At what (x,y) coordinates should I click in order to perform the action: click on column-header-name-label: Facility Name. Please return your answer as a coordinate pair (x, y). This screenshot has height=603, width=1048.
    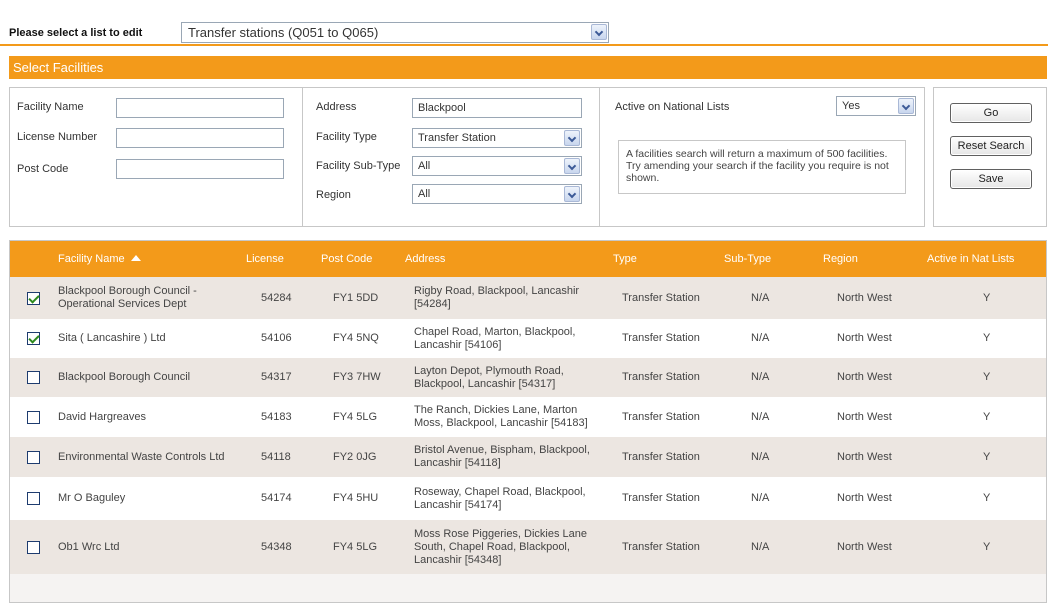
    Looking at the image, I should click on (91, 259).